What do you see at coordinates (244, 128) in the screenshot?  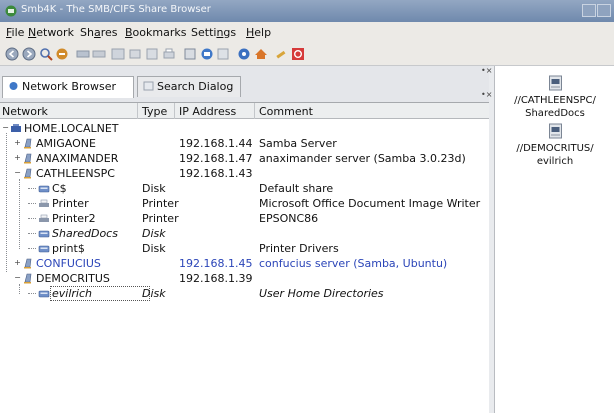 I see `tree-row-workgroup: − HOME.LOCALNET` at bounding box center [244, 128].